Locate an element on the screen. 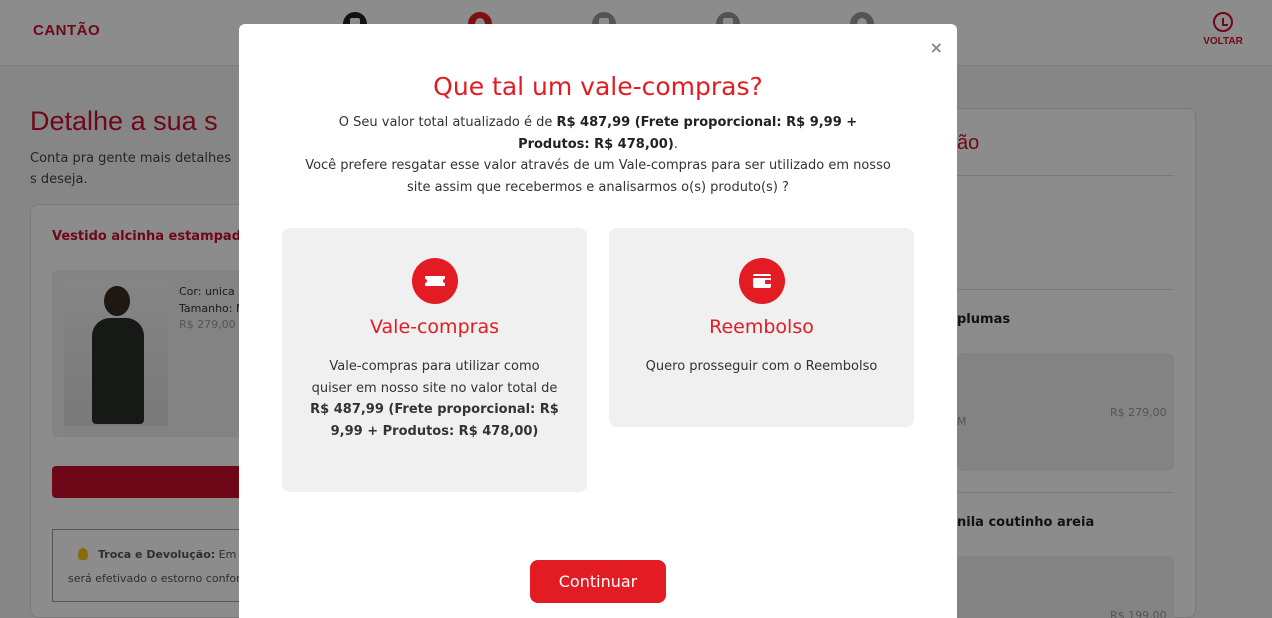  option-title: Reembolso is located at coordinates (761, 327).